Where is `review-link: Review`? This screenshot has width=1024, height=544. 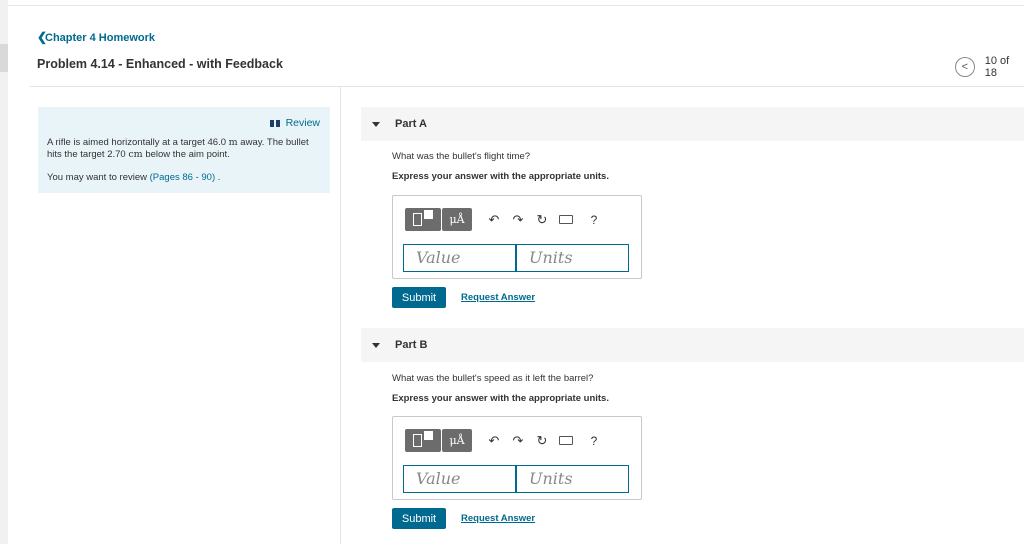
review-link: Review is located at coordinates (294, 123).